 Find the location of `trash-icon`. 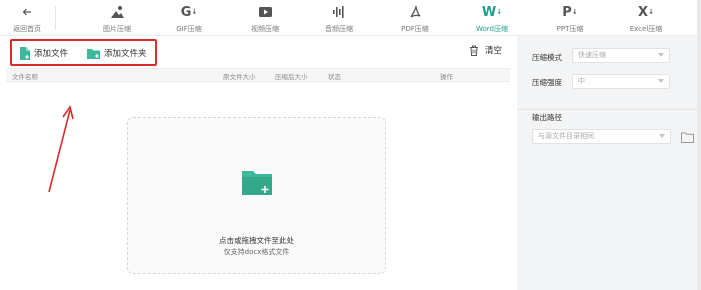

trash-icon is located at coordinates (473, 50).